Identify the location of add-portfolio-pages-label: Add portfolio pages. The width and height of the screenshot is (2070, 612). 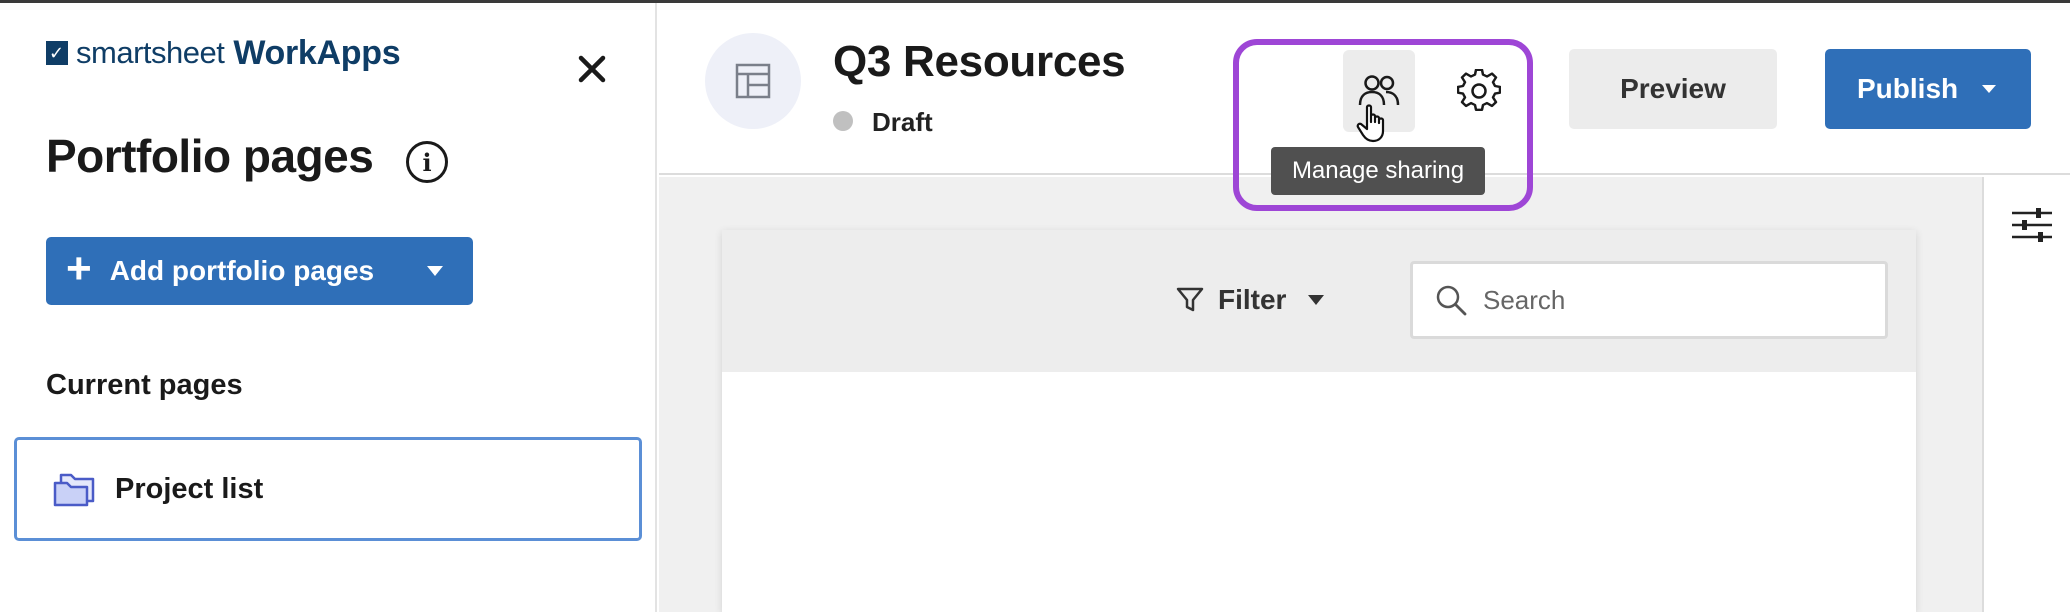
(242, 270).